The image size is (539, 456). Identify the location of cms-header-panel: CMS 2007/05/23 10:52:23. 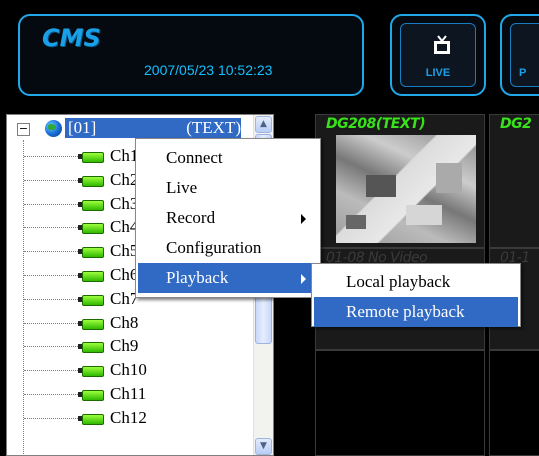
(191, 55).